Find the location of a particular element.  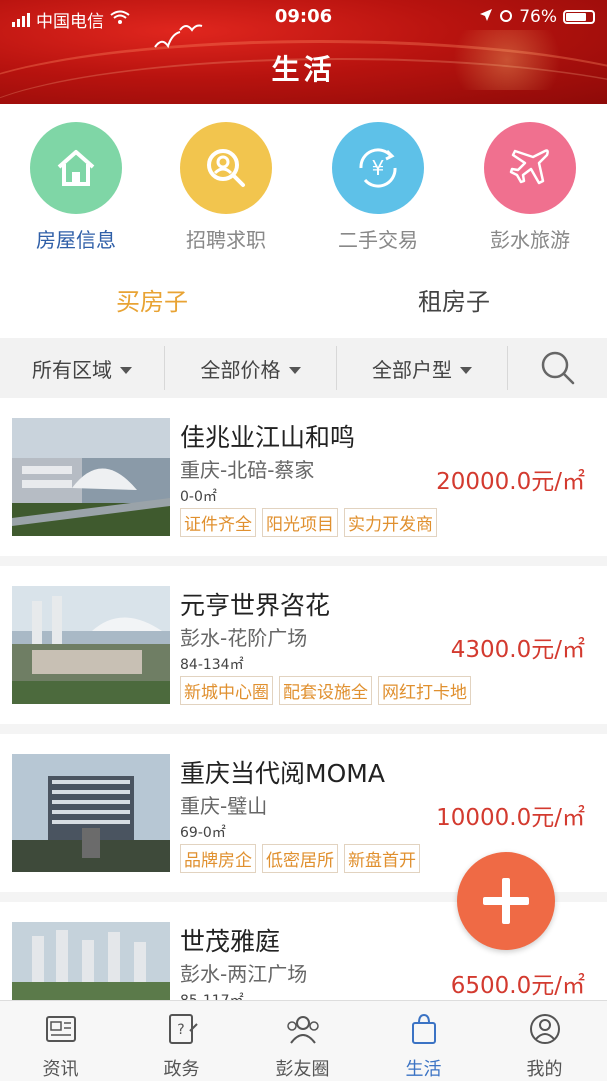

listing-location: 彭水-两江广场 is located at coordinates (244, 974).